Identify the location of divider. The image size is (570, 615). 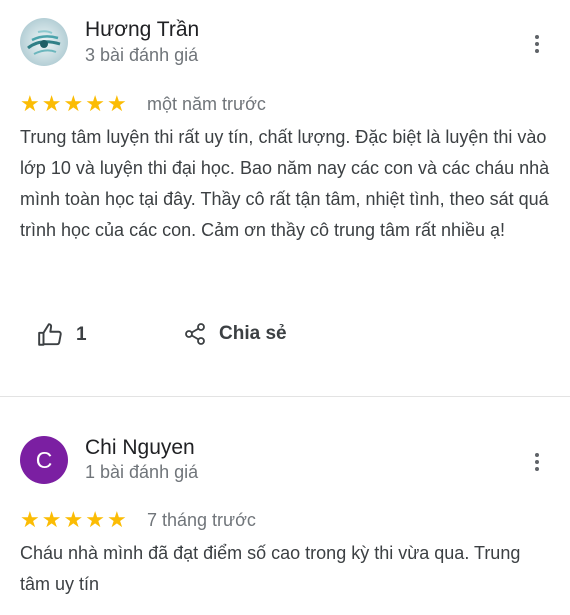
(285, 396).